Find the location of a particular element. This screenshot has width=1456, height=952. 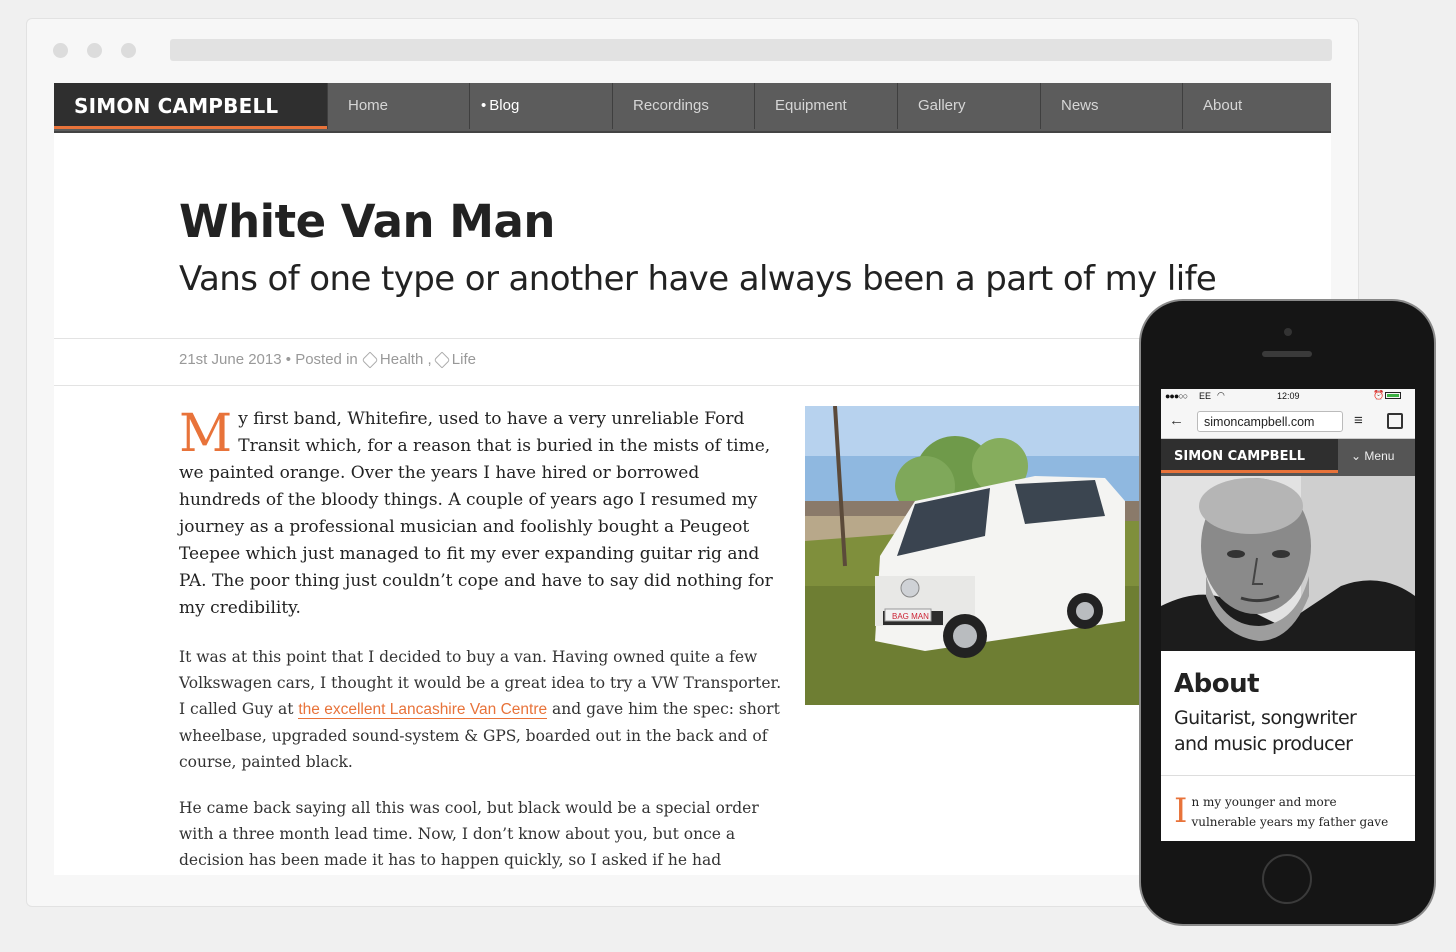

window-zoom-dot is located at coordinates (128, 50).